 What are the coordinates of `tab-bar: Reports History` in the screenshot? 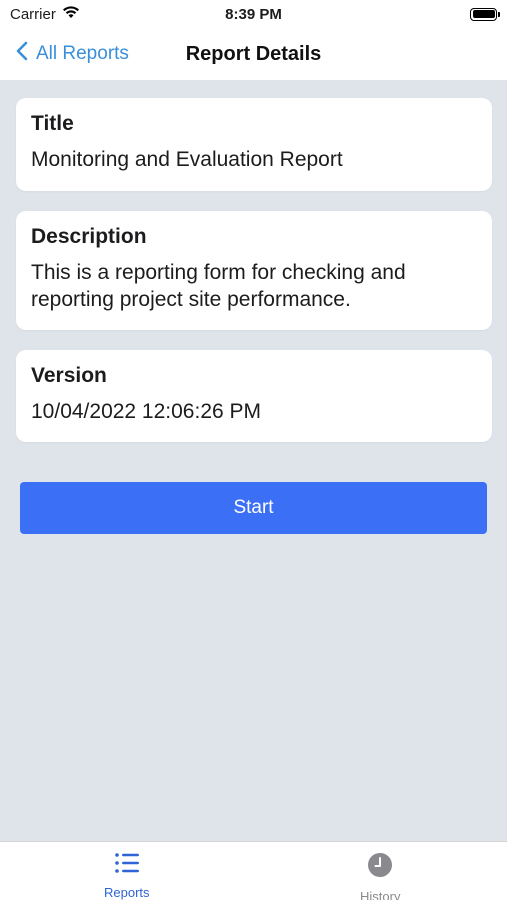 It's located at (253, 870).